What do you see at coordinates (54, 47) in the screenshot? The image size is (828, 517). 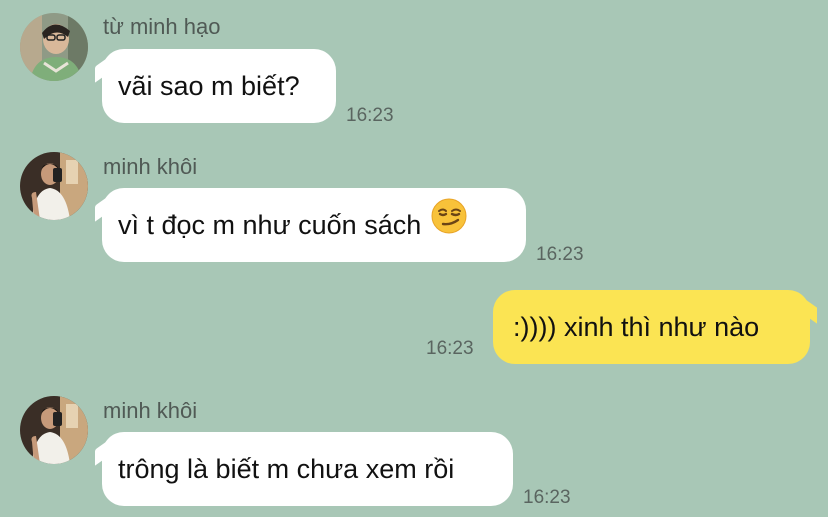 I see `avatar-tu-minh-hao` at bounding box center [54, 47].